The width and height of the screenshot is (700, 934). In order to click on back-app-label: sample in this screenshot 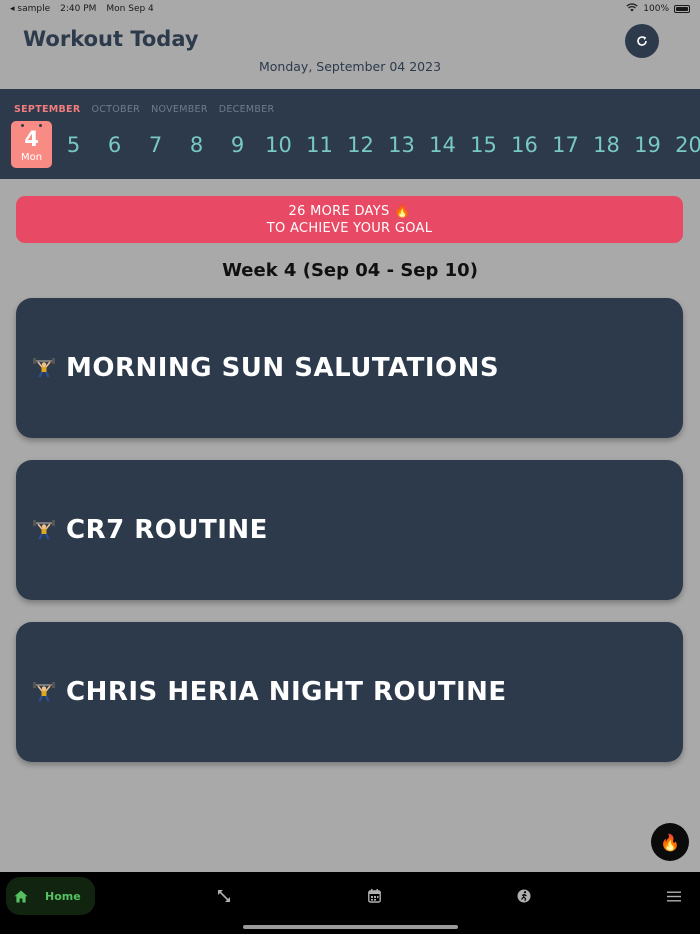, I will do `click(34, 9)`.